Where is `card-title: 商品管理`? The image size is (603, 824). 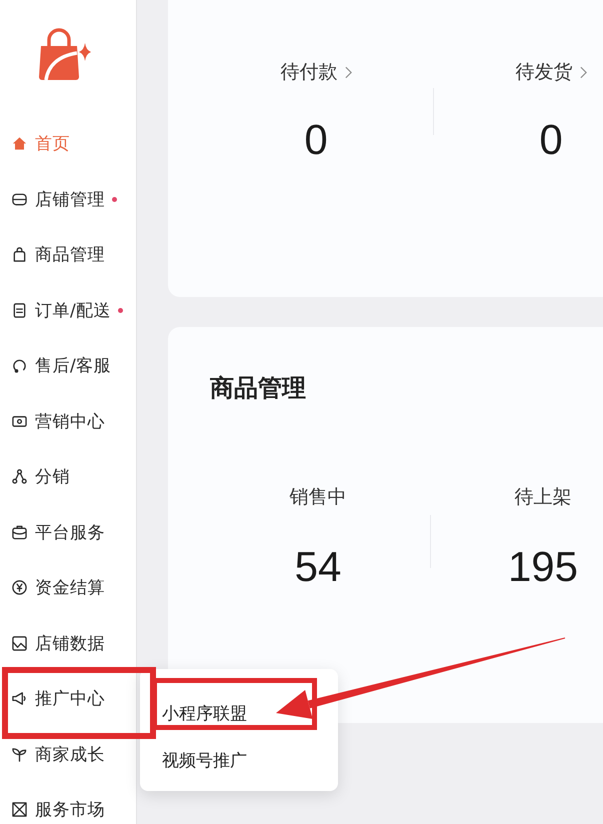 card-title: 商品管理 is located at coordinates (258, 388).